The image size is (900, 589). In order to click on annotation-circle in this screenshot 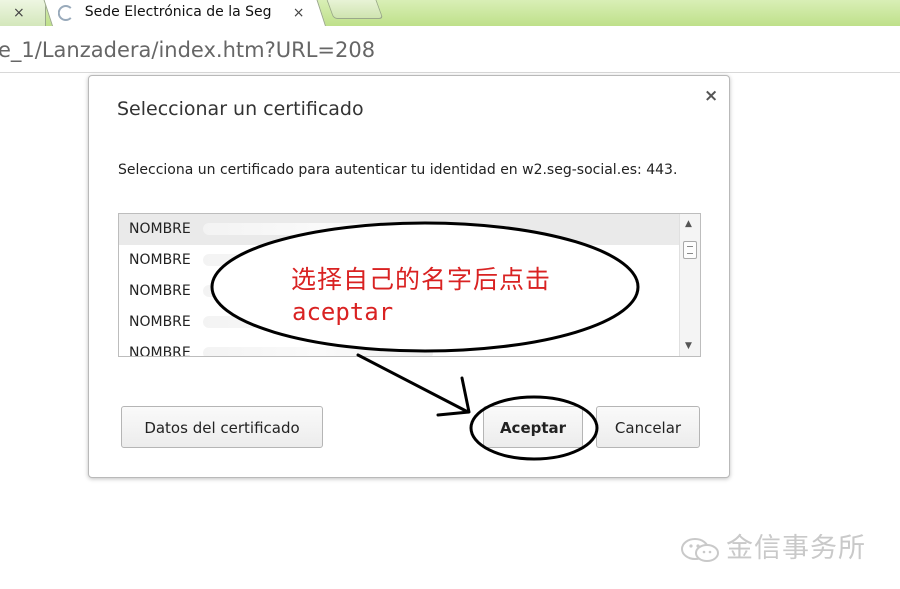, I will do `click(534, 428)`.